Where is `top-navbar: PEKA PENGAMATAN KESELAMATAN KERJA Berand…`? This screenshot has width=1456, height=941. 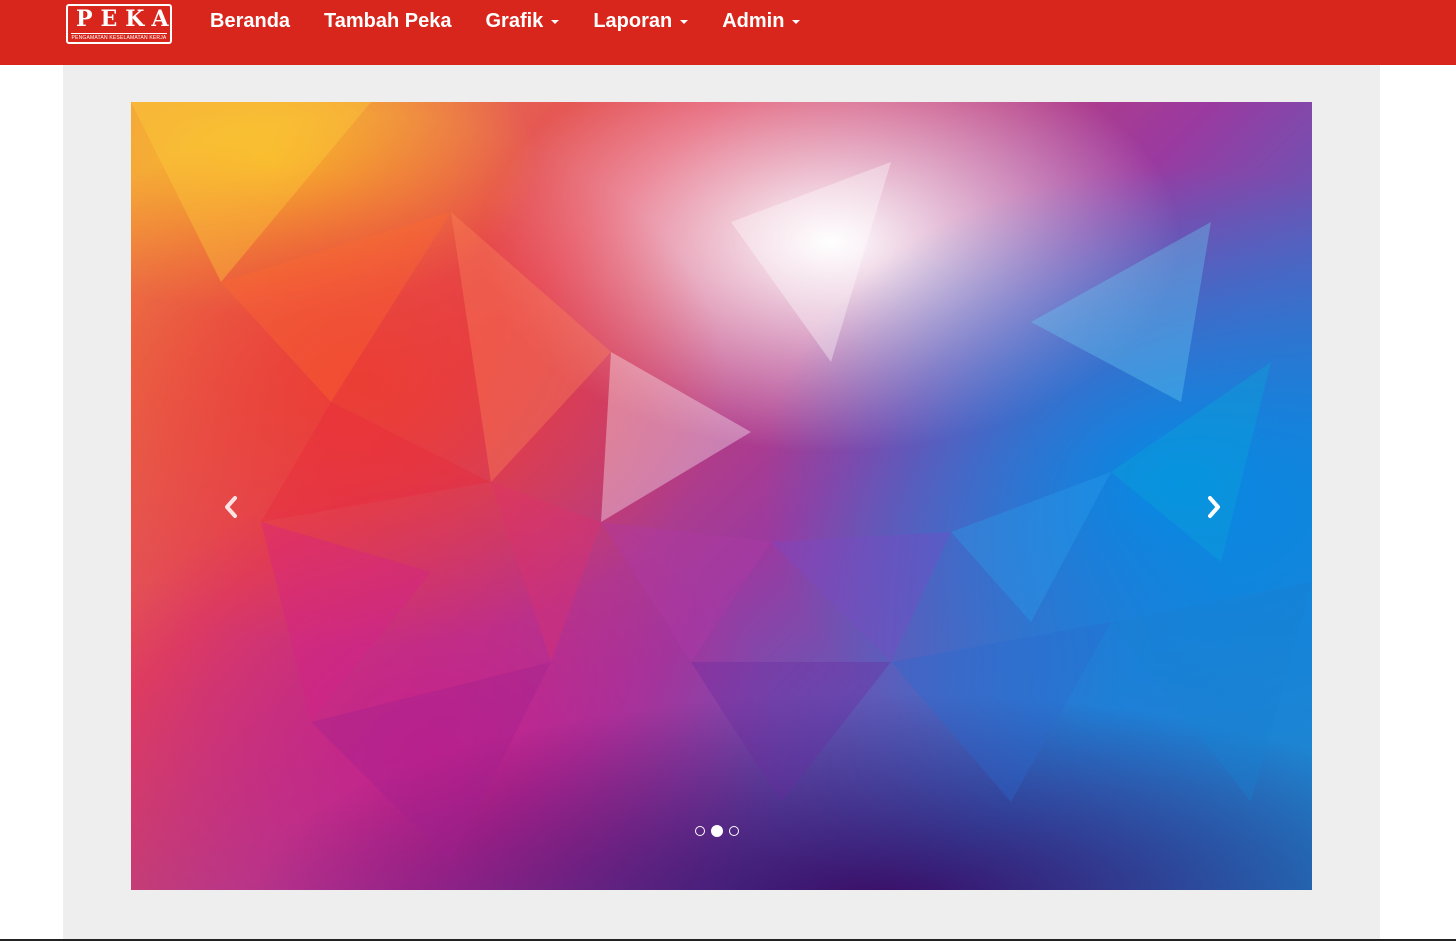 top-navbar: PEKA PENGAMATAN KESELAMATAN KERJA Berand… is located at coordinates (728, 32).